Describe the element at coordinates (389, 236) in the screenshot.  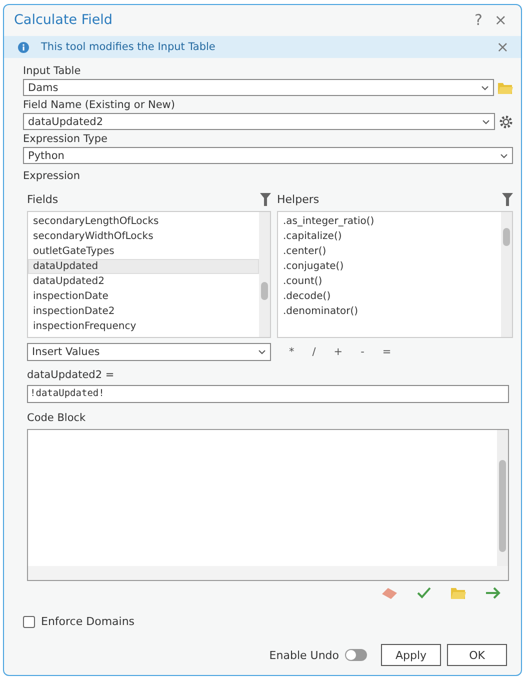
I see `list-item: .capitalize()` at that location.